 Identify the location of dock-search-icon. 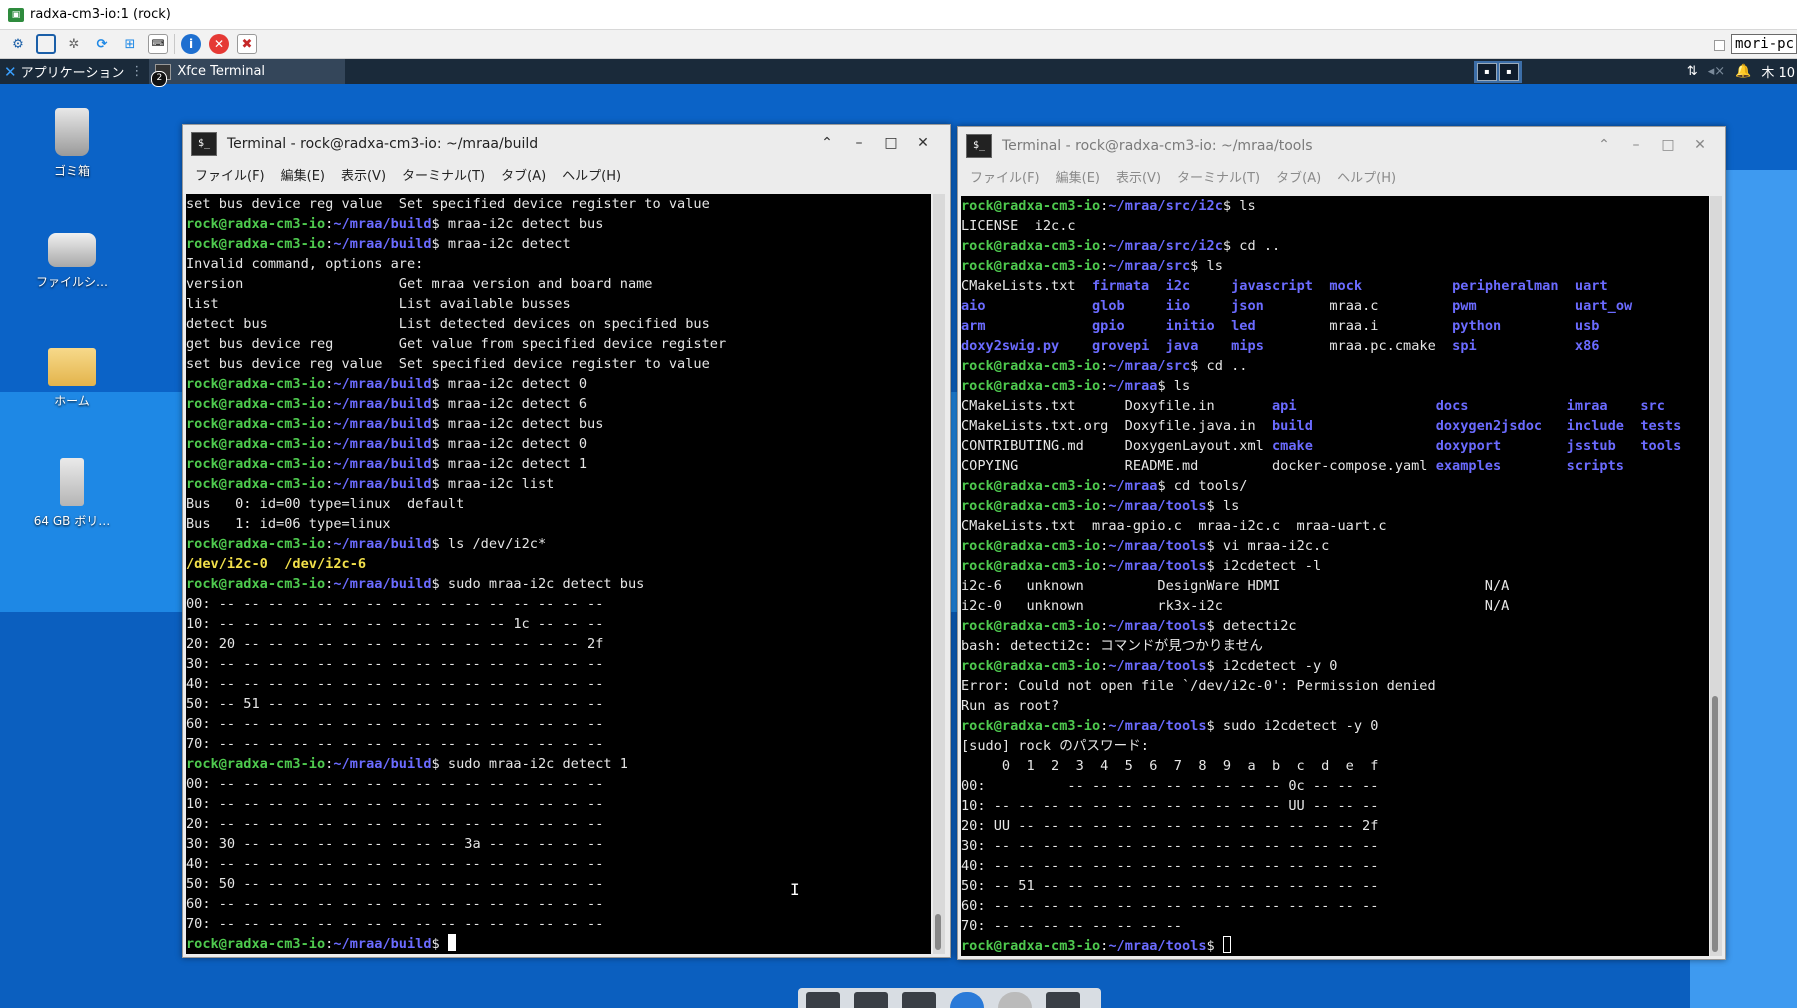
(1015, 1000).